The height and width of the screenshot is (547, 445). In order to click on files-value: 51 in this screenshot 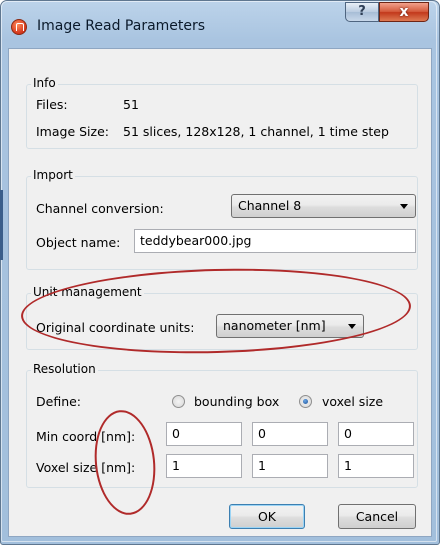, I will do `click(131, 104)`.